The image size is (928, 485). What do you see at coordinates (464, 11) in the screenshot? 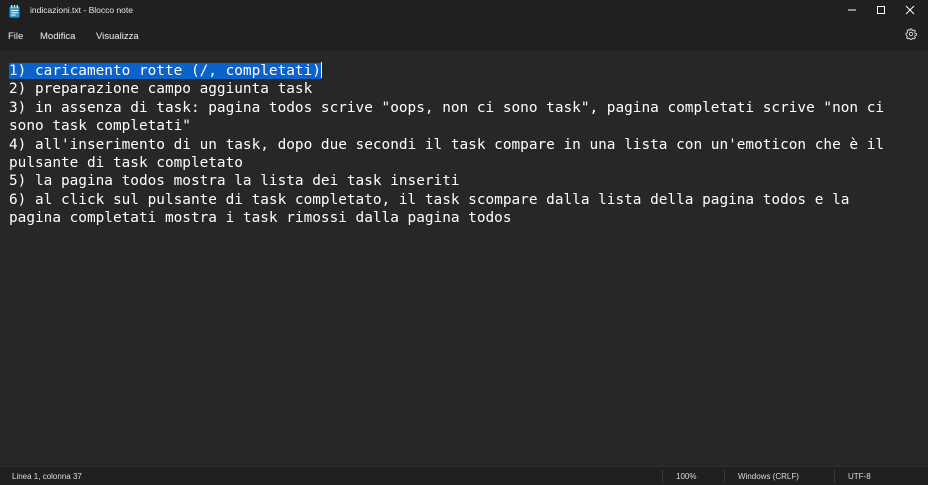
I see `title-bar: indicazioni.txt - Blocco note` at bounding box center [464, 11].